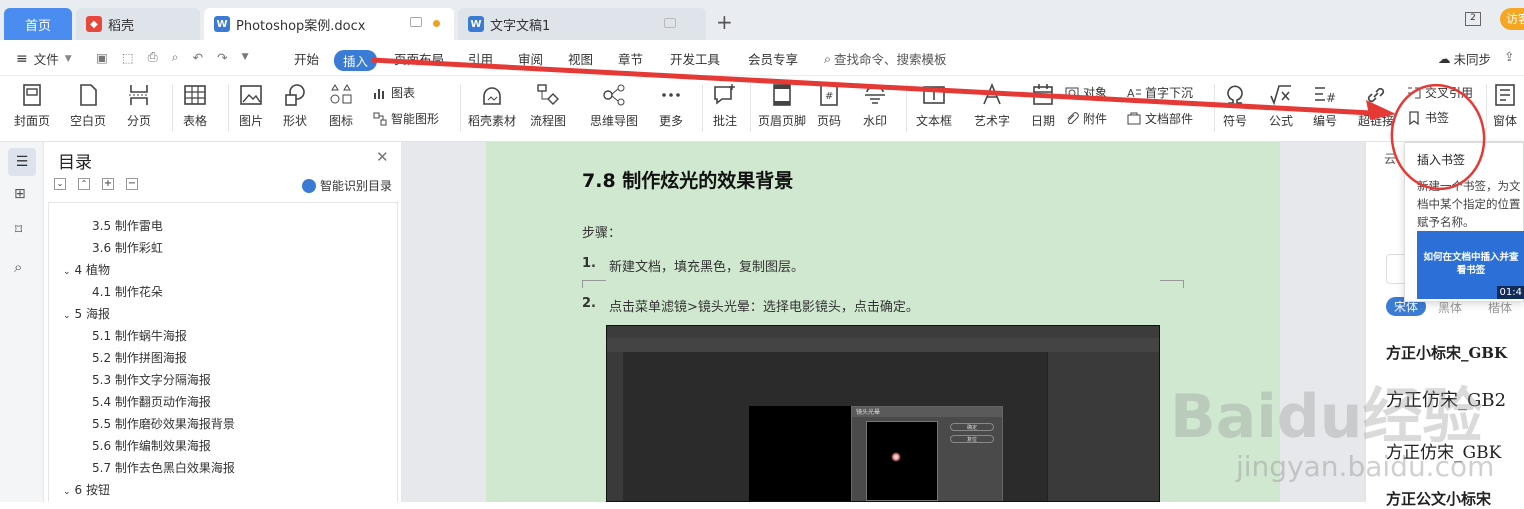 The width and height of the screenshot is (1524, 509). I want to click on annotation-circle, so click(1438, 137).